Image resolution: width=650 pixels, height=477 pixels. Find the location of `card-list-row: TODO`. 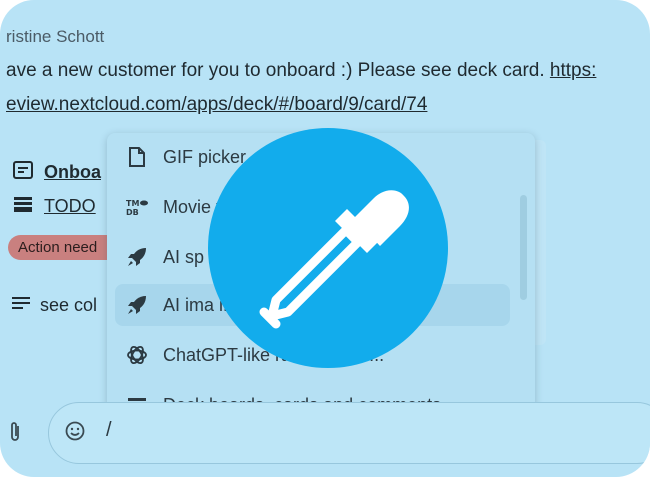

card-list-row: TODO is located at coordinates (54, 206).